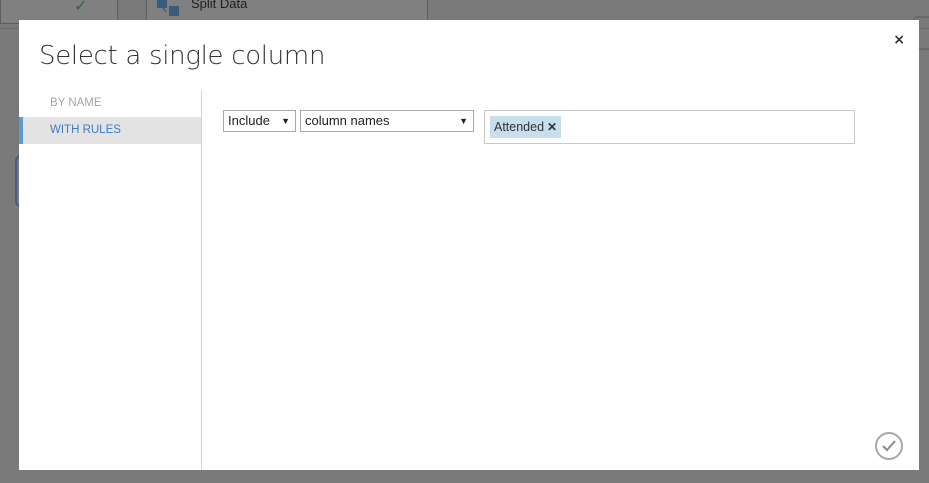 The width and height of the screenshot is (929, 483). I want to click on background-module-label: Split Data, so click(219, 5).